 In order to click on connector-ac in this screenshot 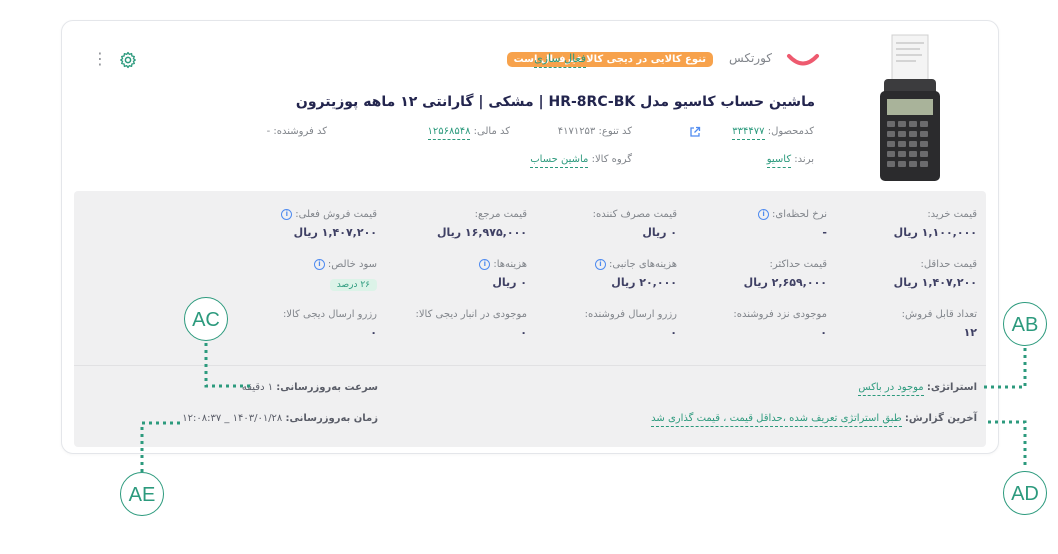, I will do `click(228, 365)`.